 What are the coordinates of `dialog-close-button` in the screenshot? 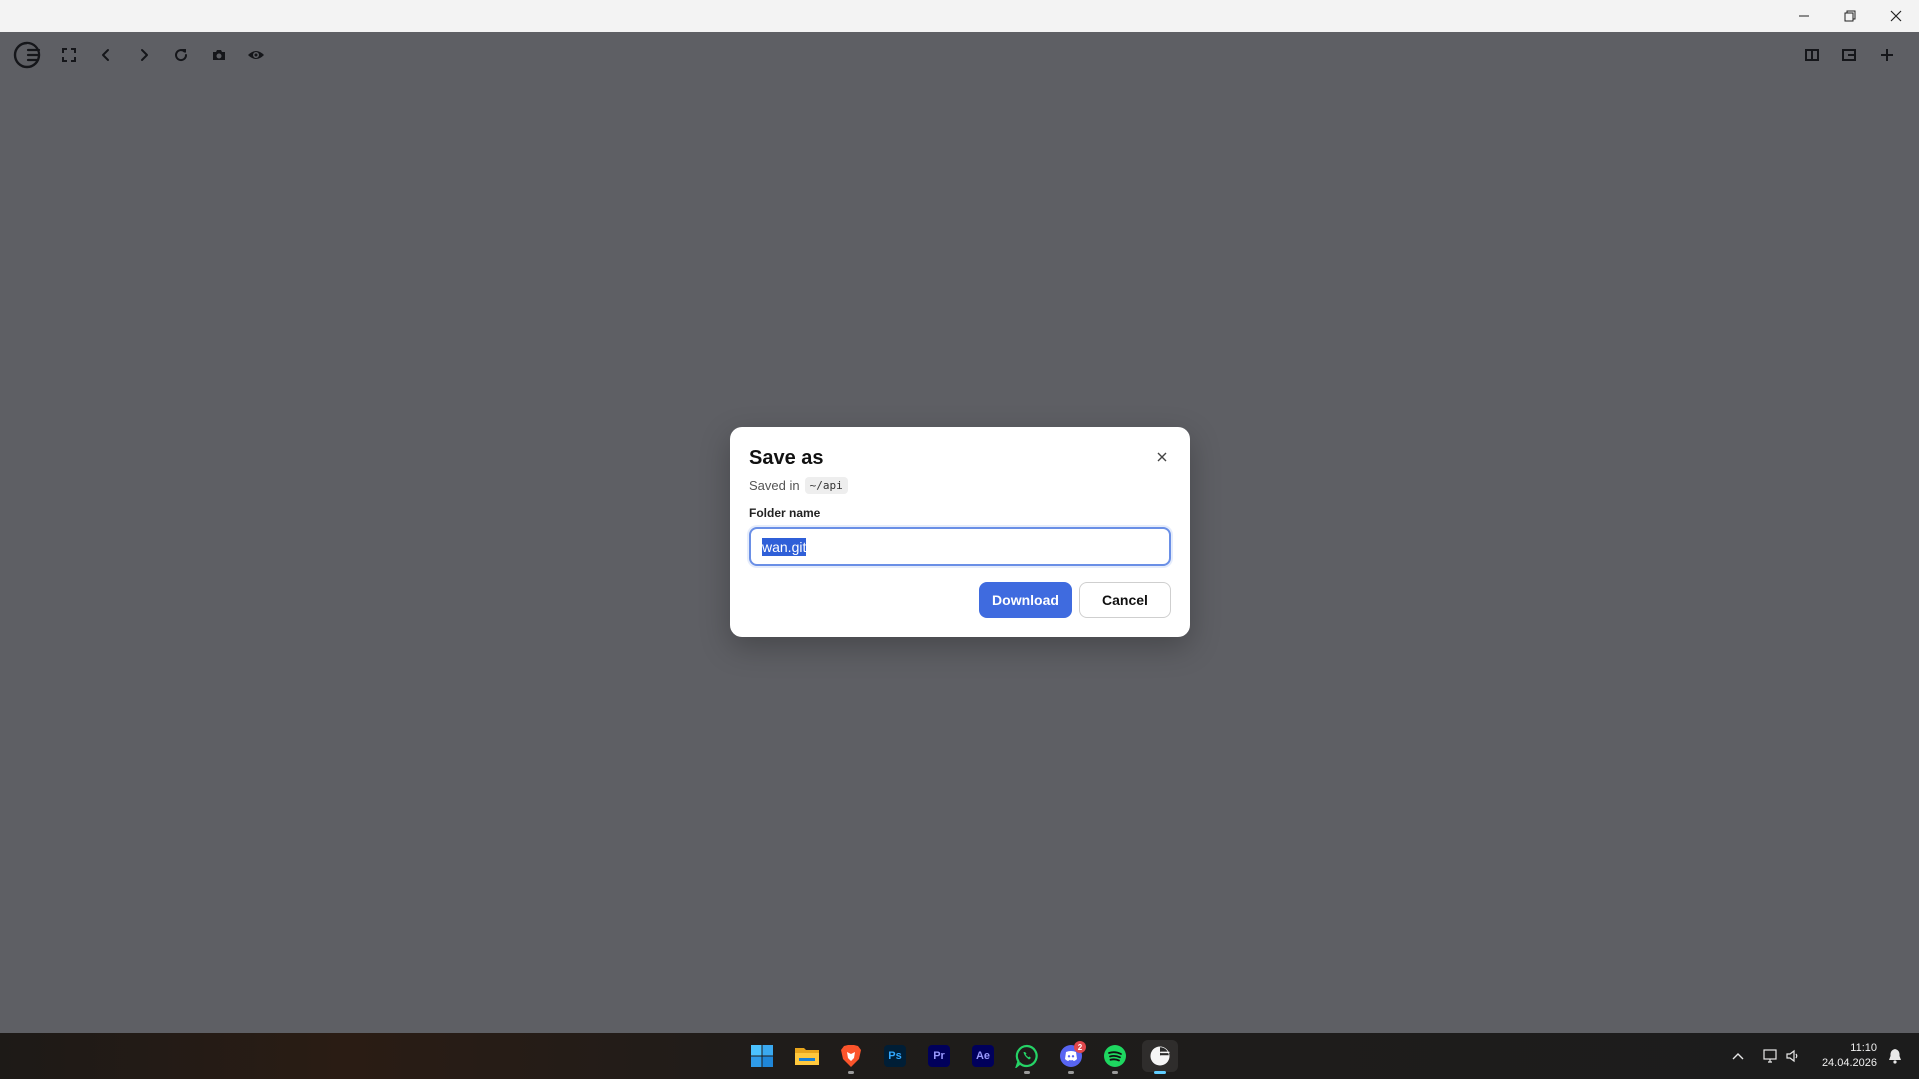 It's located at (1162, 457).